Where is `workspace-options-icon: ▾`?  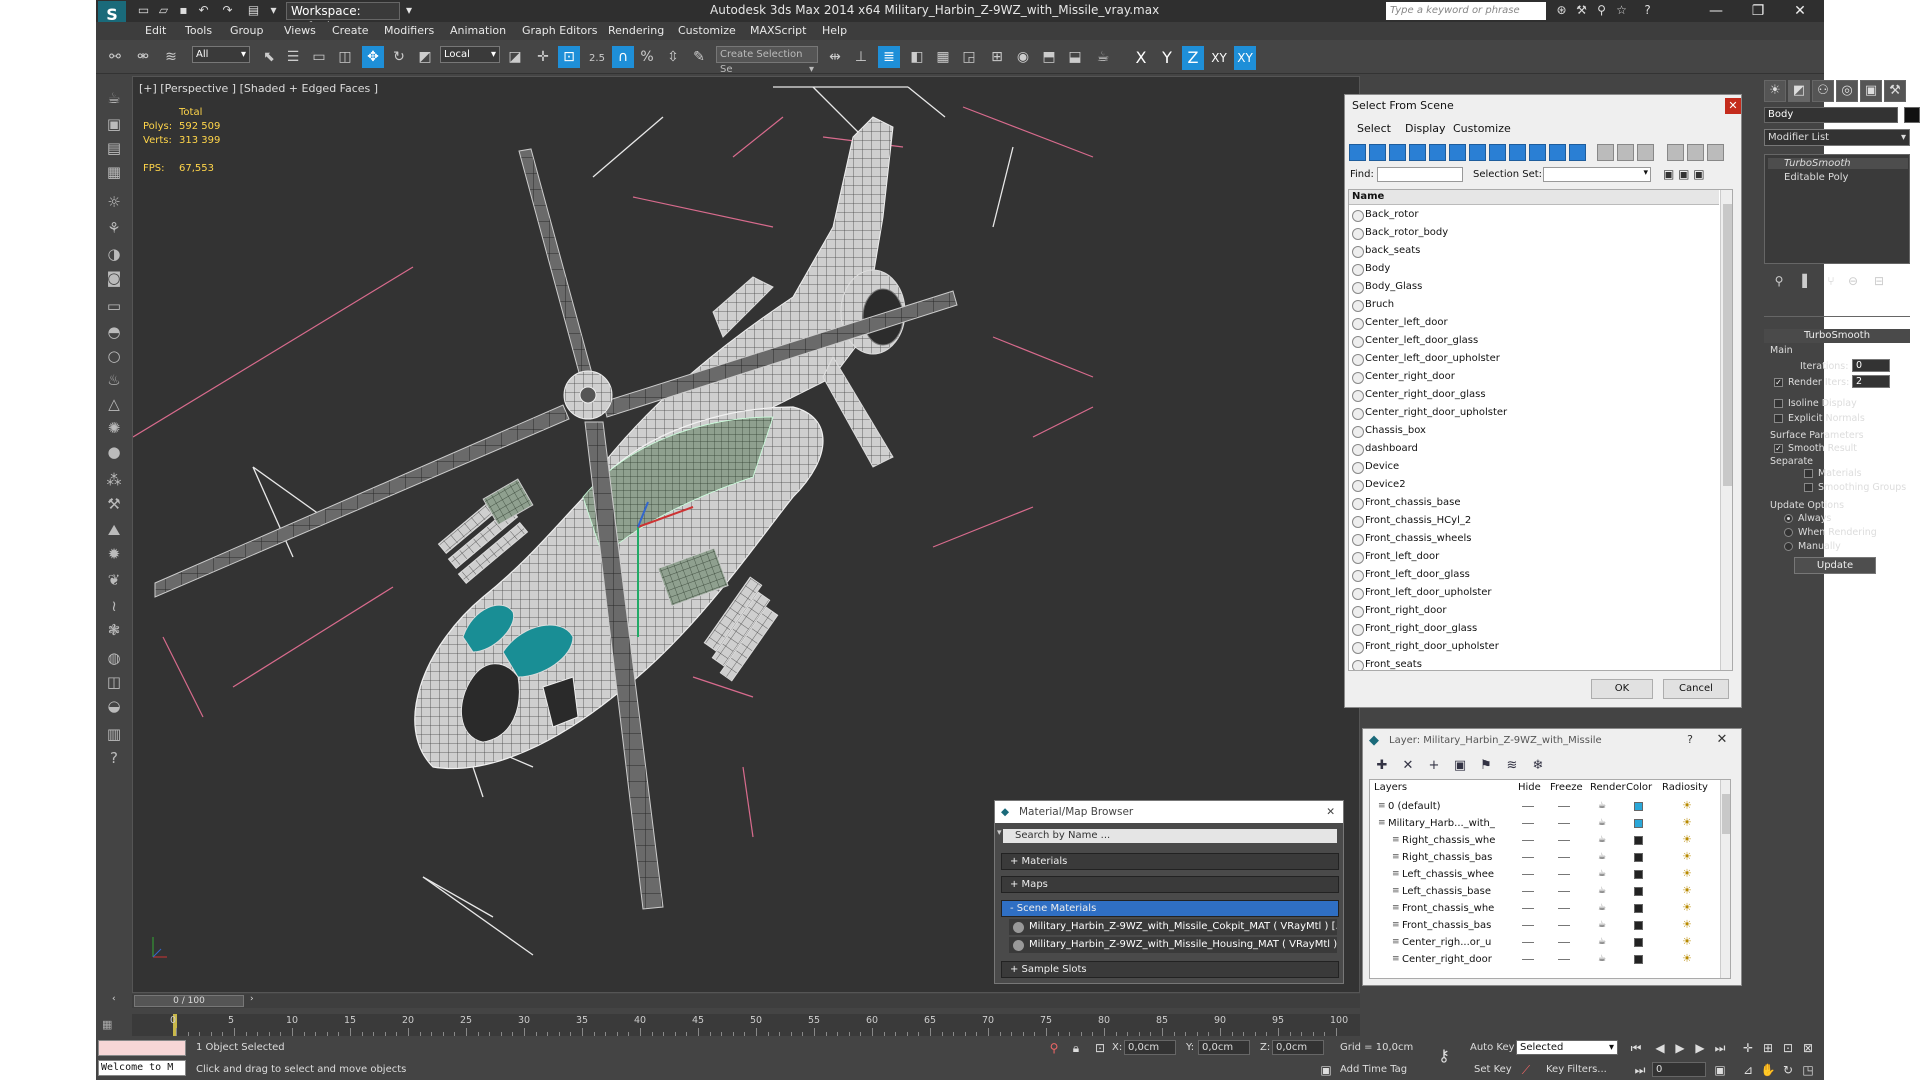 workspace-options-icon: ▾ is located at coordinates (409, 10).